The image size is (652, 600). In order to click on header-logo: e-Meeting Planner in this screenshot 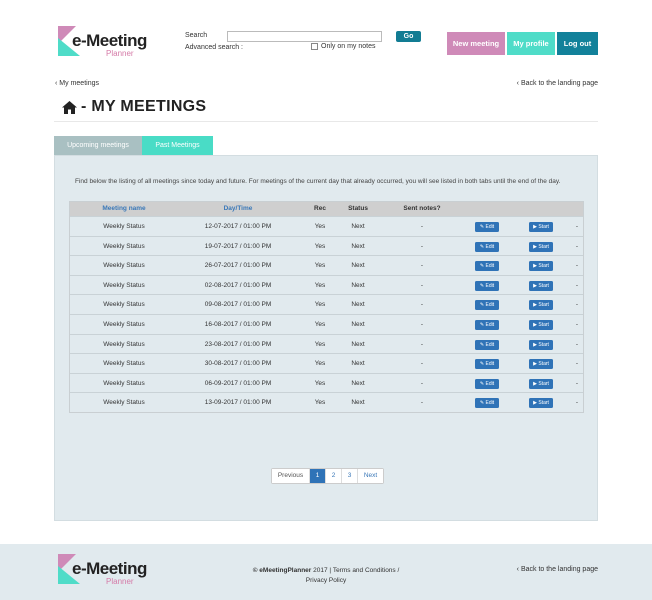, I will do `click(108, 42)`.